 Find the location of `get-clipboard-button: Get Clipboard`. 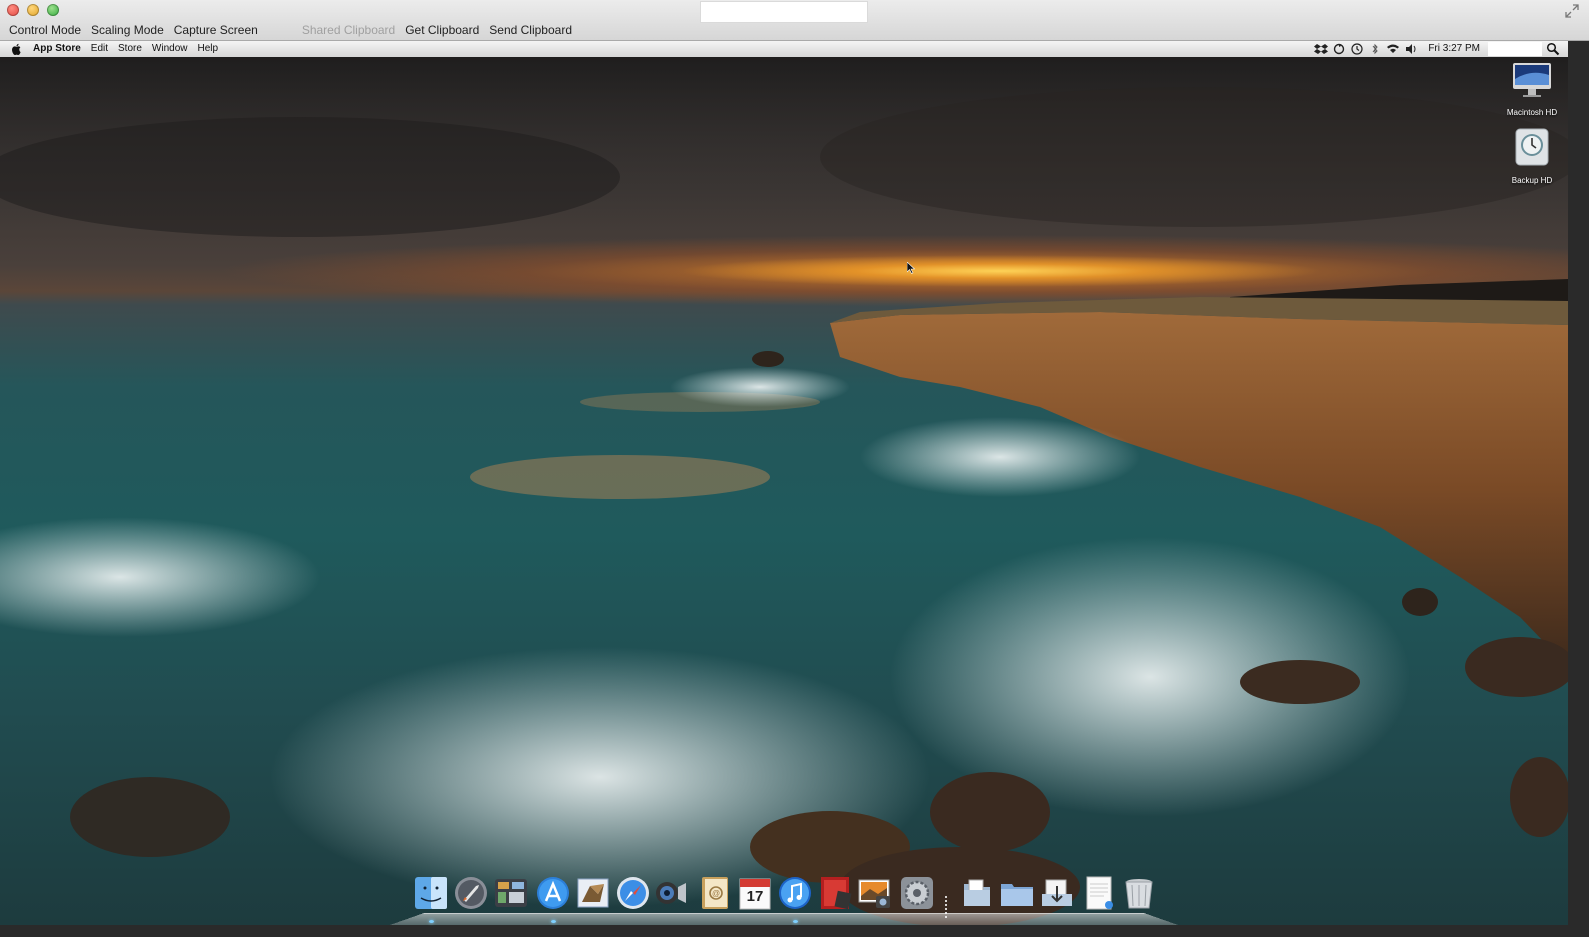

get-clipboard-button: Get Clipboard is located at coordinates (442, 30).